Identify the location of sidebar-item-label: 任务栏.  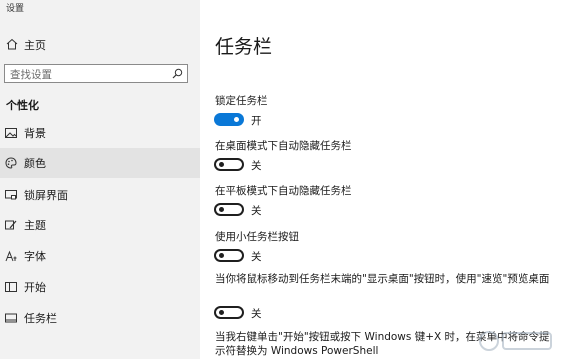
(40, 318).